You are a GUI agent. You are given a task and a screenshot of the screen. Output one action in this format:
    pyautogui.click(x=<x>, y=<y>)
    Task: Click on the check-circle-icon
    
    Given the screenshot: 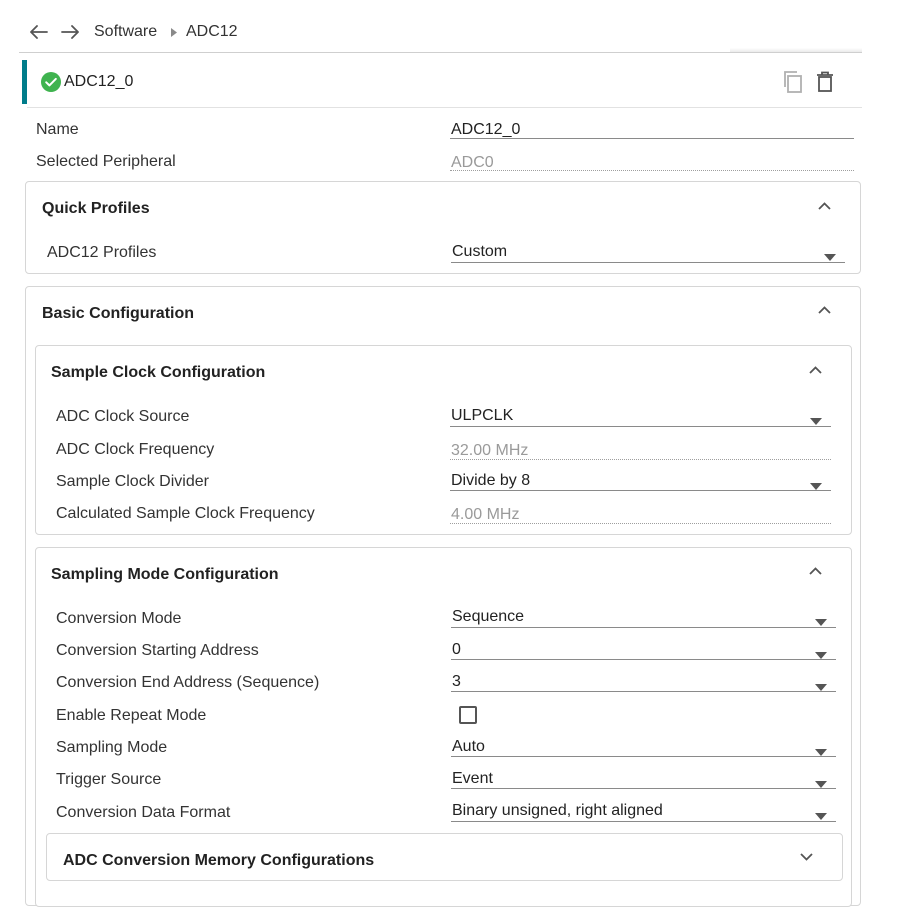 What is the action you would take?
    pyautogui.click(x=51, y=82)
    